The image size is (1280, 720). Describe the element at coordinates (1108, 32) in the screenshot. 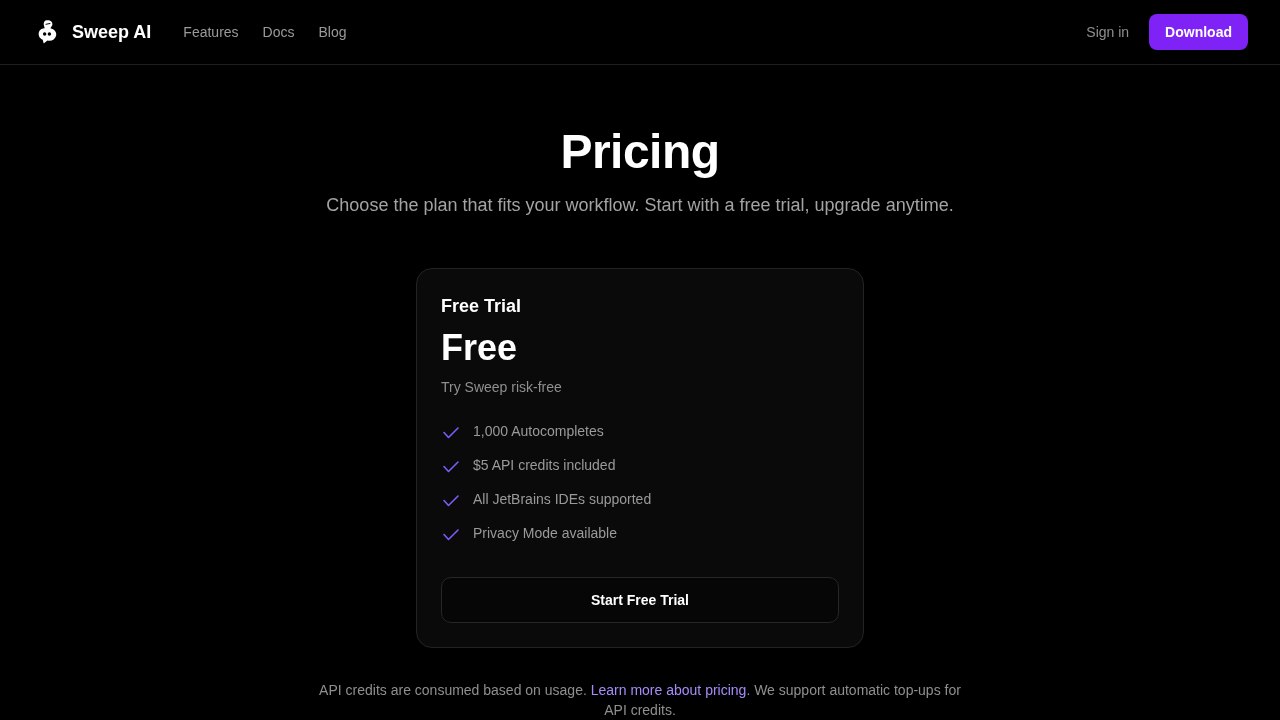

I see `sign-in-link: Sign in` at that location.